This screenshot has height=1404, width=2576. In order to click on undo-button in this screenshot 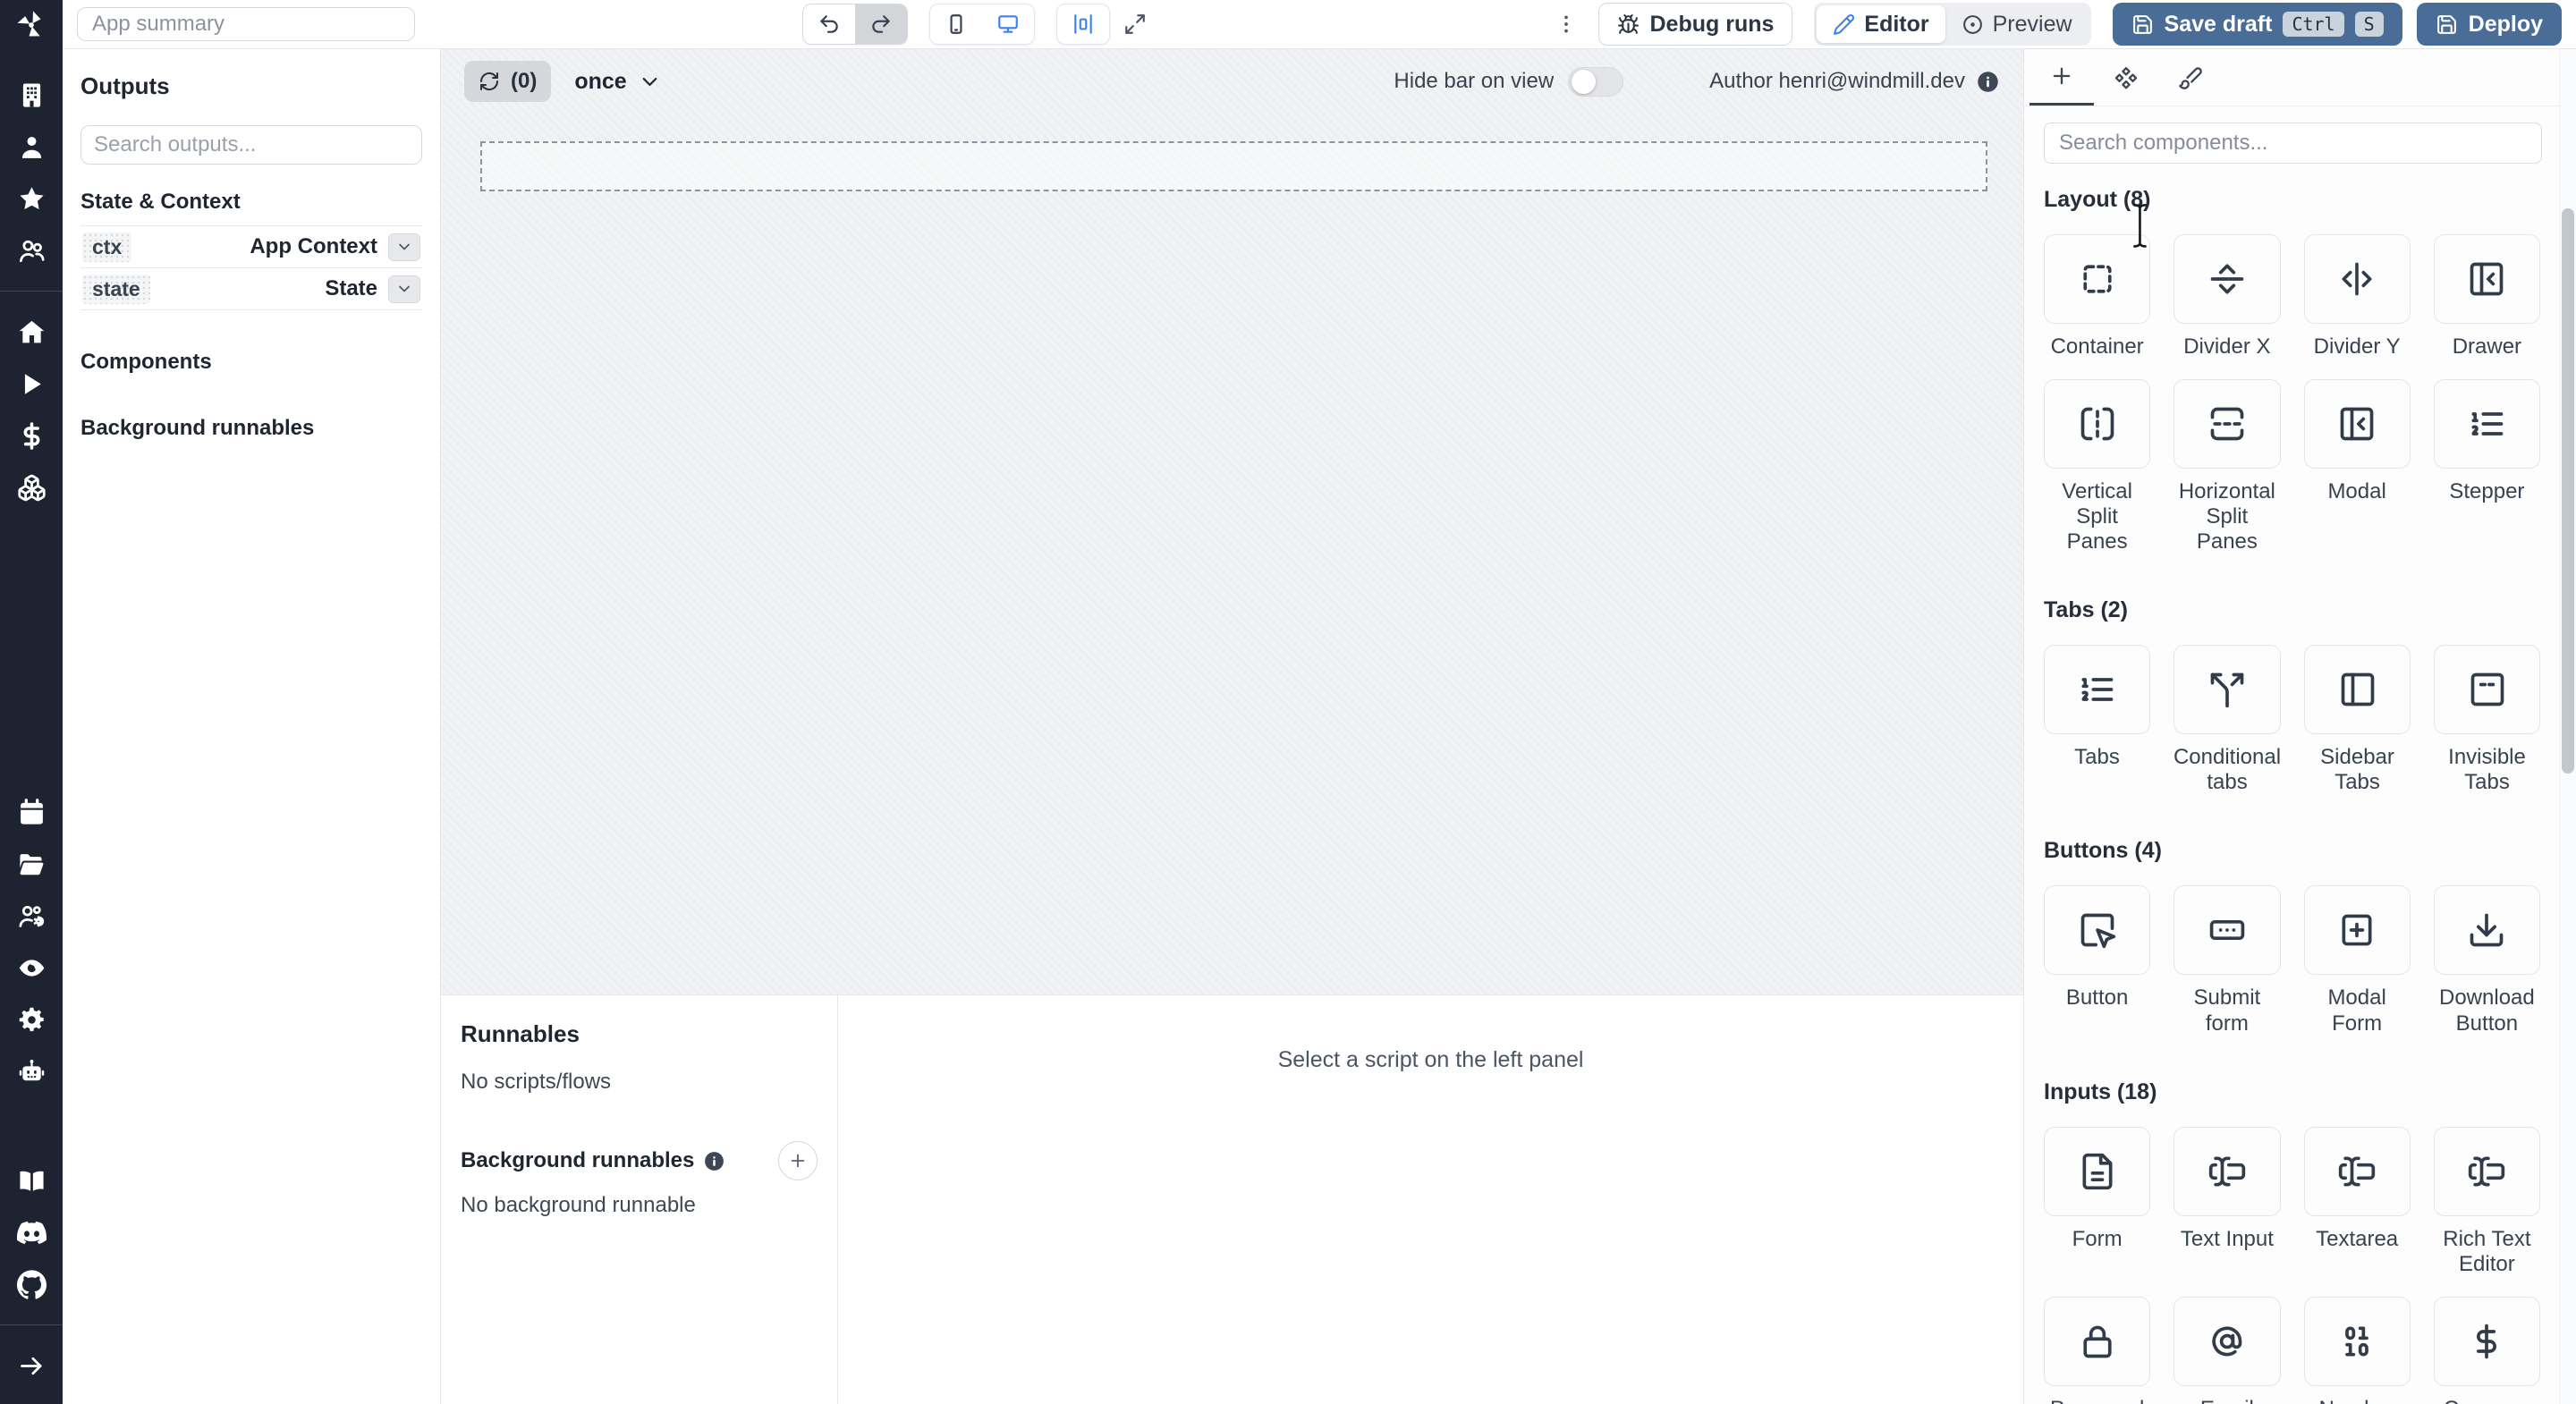, I will do `click(829, 24)`.